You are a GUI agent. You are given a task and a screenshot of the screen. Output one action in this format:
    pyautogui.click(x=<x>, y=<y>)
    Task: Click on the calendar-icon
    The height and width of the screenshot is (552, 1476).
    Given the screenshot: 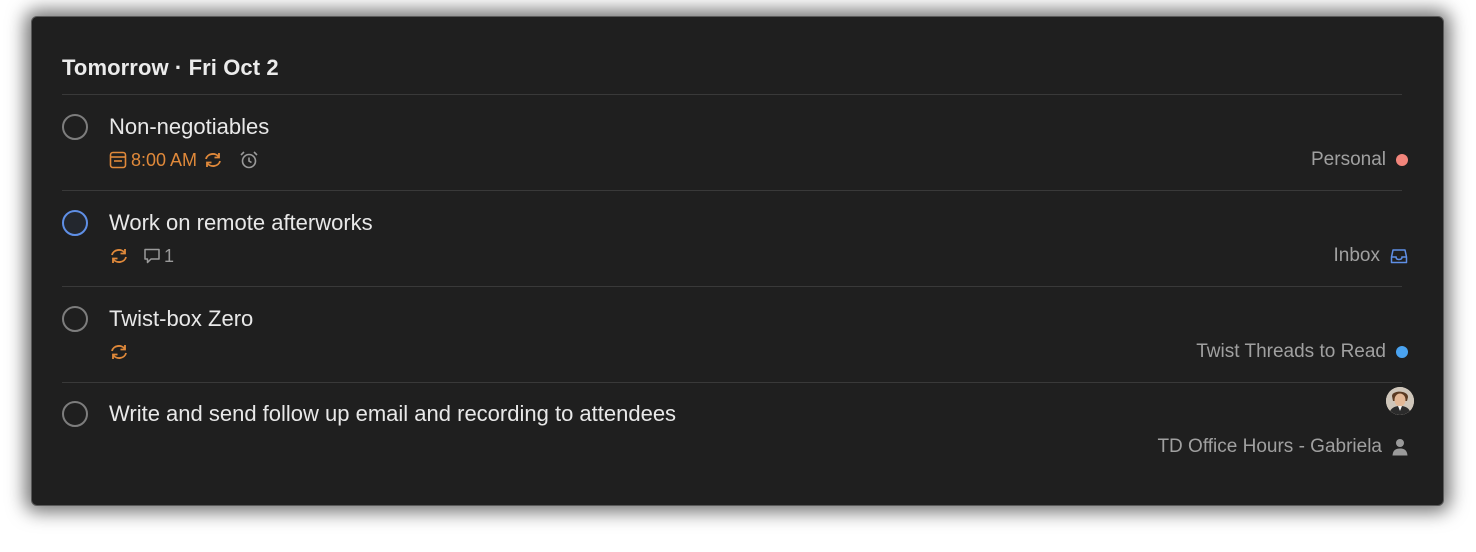 What is the action you would take?
    pyautogui.click(x=118, y=160)
    